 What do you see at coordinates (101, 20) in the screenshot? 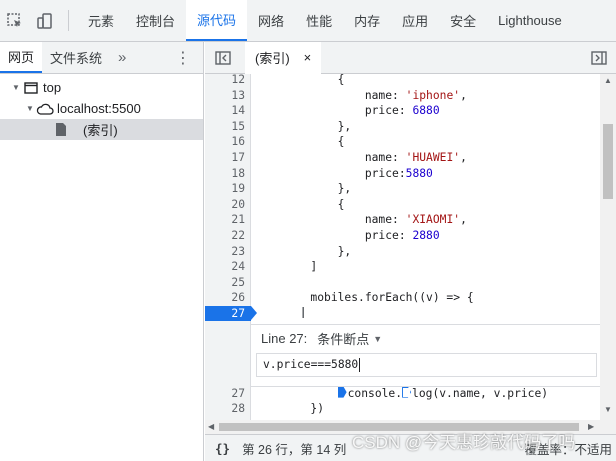
I see `tab-elements: 元素` at bounding box center [101, 20].